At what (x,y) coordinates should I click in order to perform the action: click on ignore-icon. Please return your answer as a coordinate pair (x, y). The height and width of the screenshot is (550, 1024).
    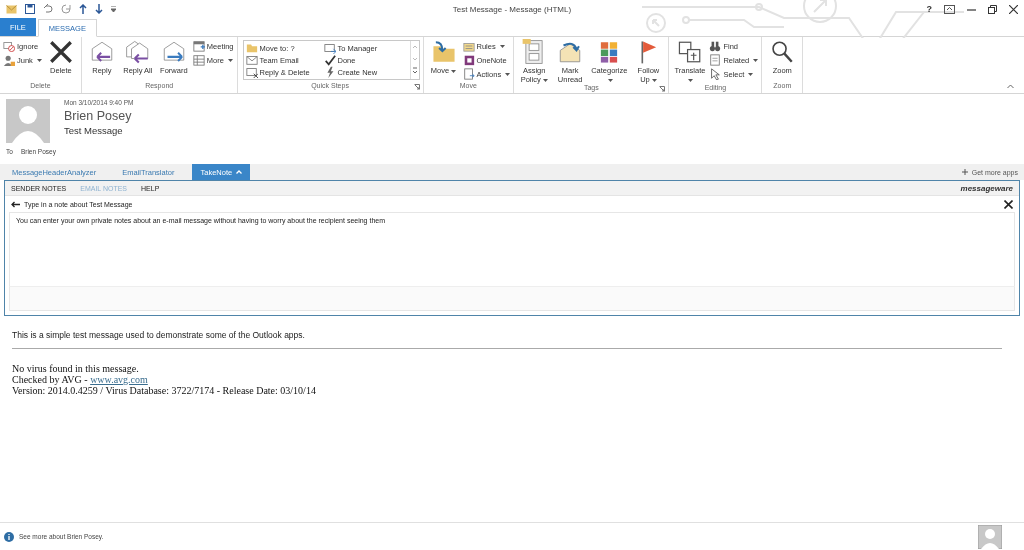
    Looking at the image, I should click on (9, 46).